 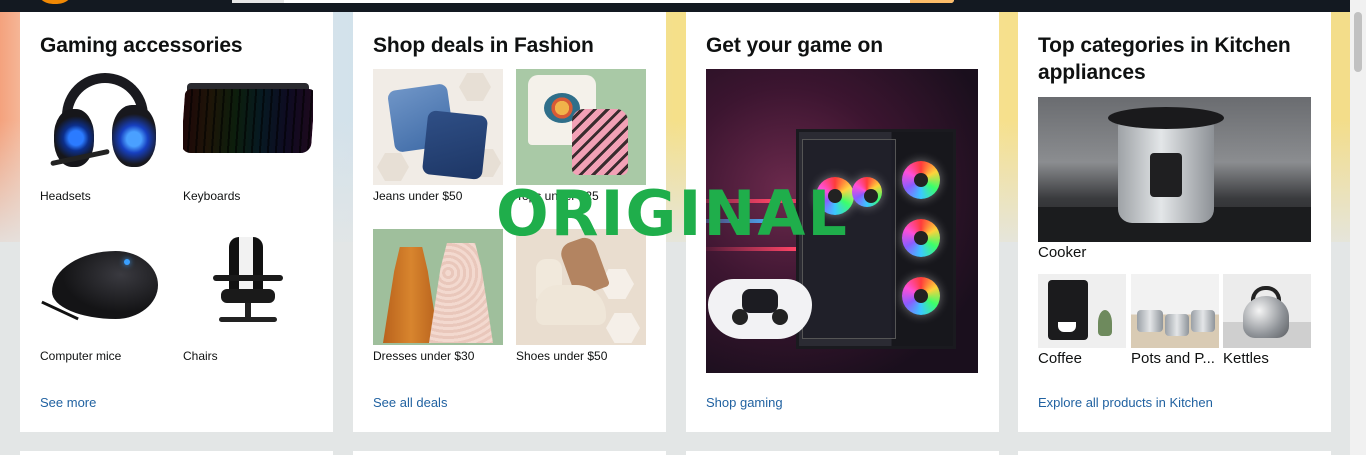 I want to click on search-icon, so click(x=932, y=1).